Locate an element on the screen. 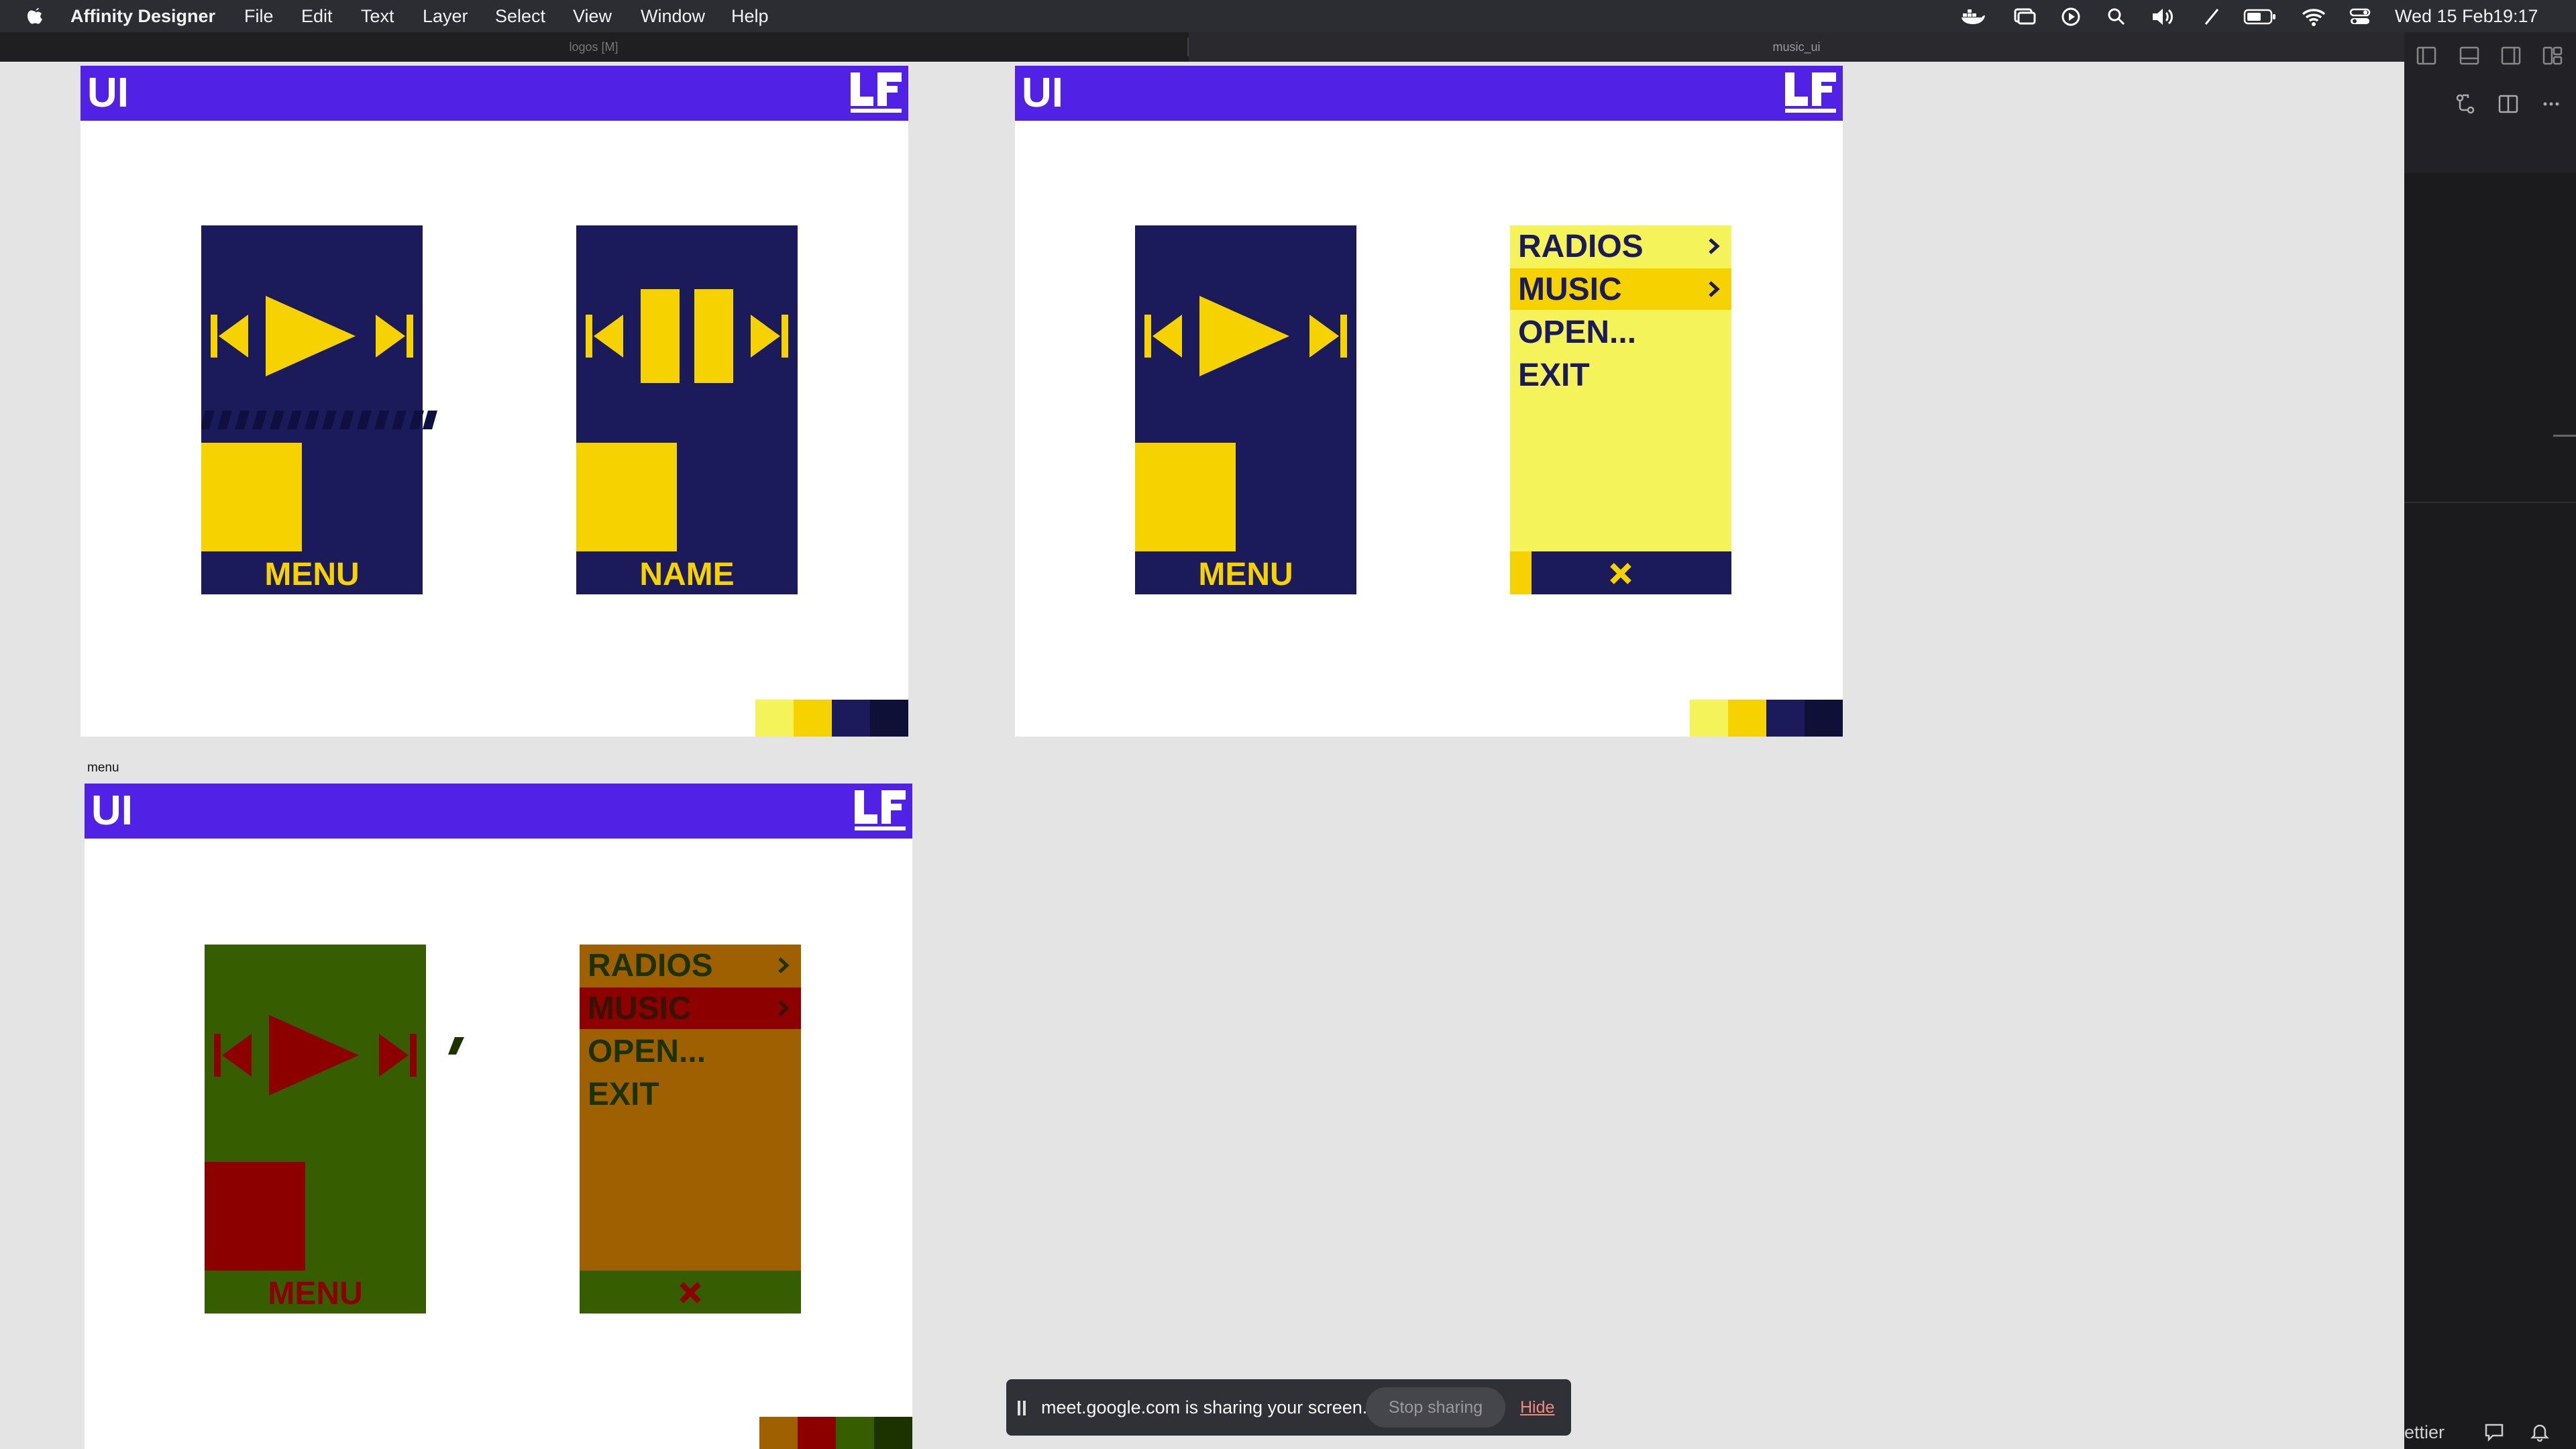 The width and height of the screenshot is (2576, 1449). footer-accent is located at coordinates (1521, 572).